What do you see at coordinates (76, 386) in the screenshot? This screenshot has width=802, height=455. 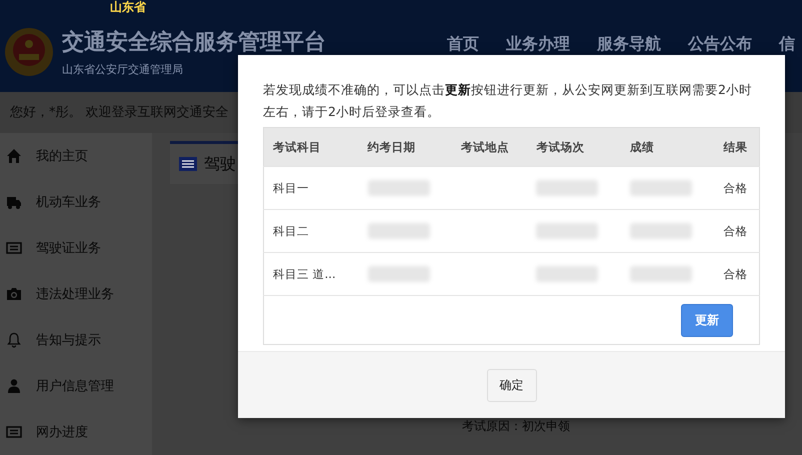 I see `sidebar-item: 用户信息管理` at bounding box center [76, 386].